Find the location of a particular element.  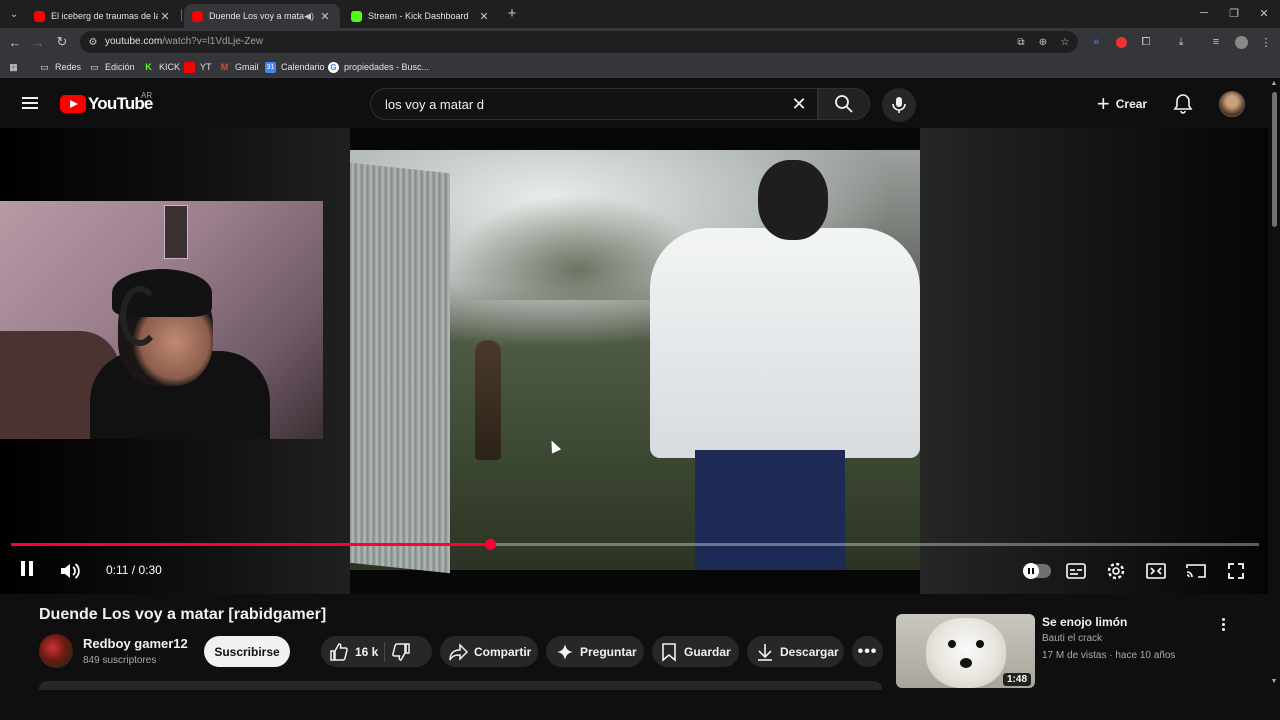

downloads-icon: ⤓ is located at coordinates (1181, 42).